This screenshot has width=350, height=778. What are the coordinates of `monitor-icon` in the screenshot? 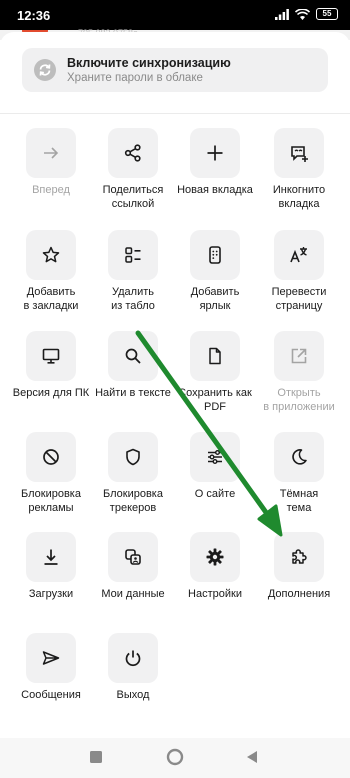 It's located at (51, 356).